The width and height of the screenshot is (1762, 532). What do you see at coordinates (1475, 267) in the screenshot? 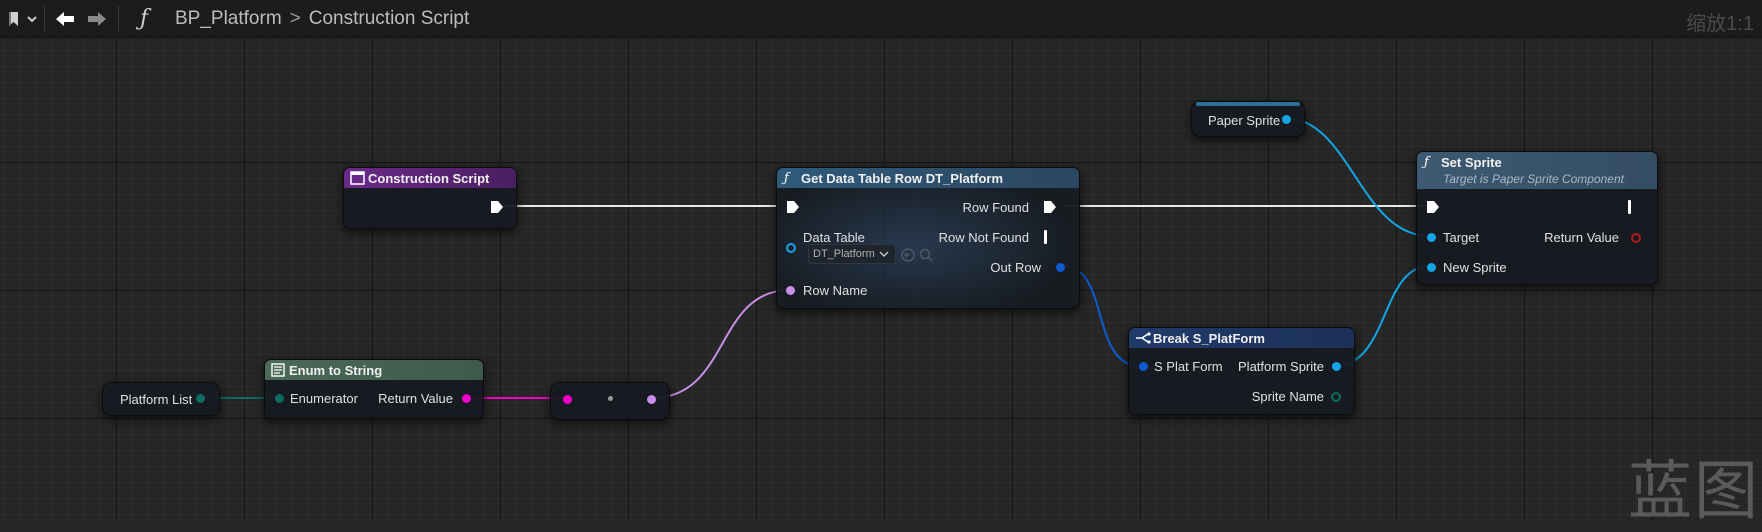
I see `new-sprite-label: New Sprite` at bounding box center [1475, 267].